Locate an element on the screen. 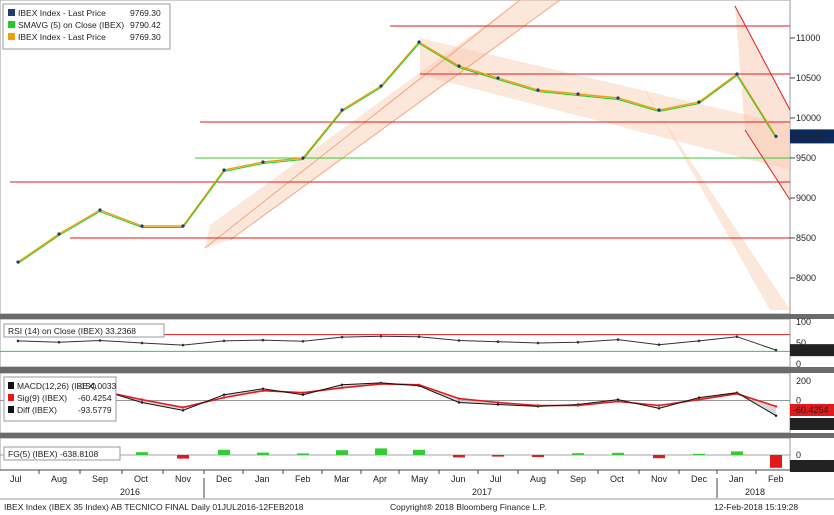 The height and width of the screenshot is (515, 834). rsi-title: RSI (14) on Close (IBEX) 33.2368 is located at coordinates (72, 331).